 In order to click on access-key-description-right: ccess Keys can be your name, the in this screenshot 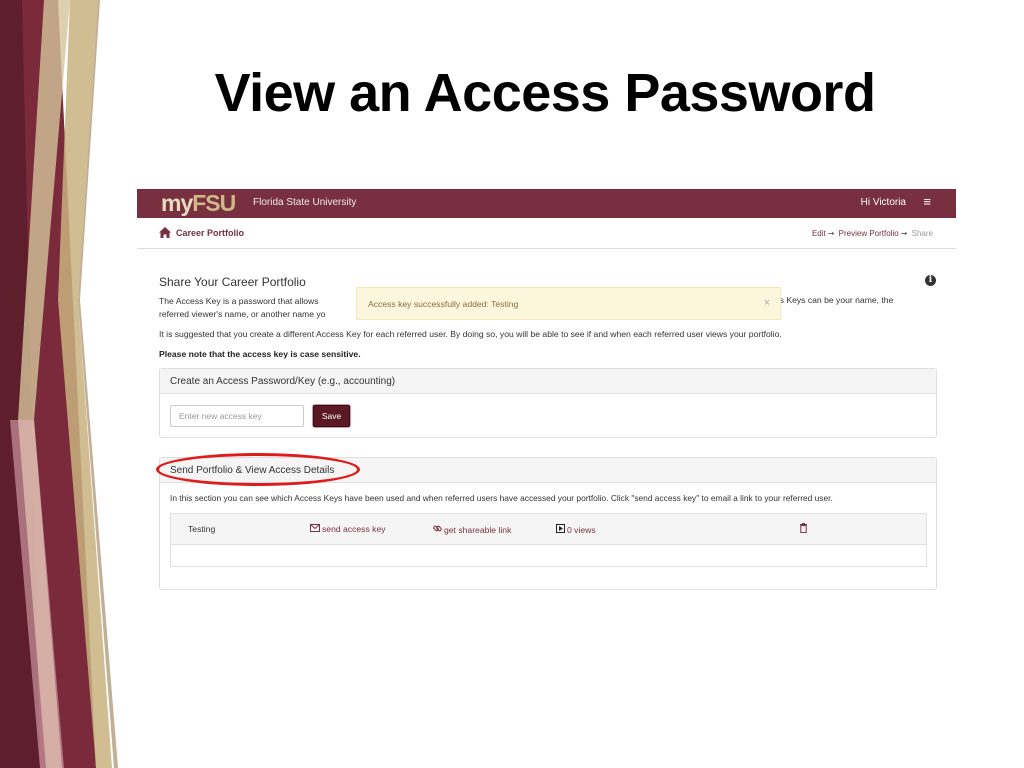, I will do `click(828, 300)`.